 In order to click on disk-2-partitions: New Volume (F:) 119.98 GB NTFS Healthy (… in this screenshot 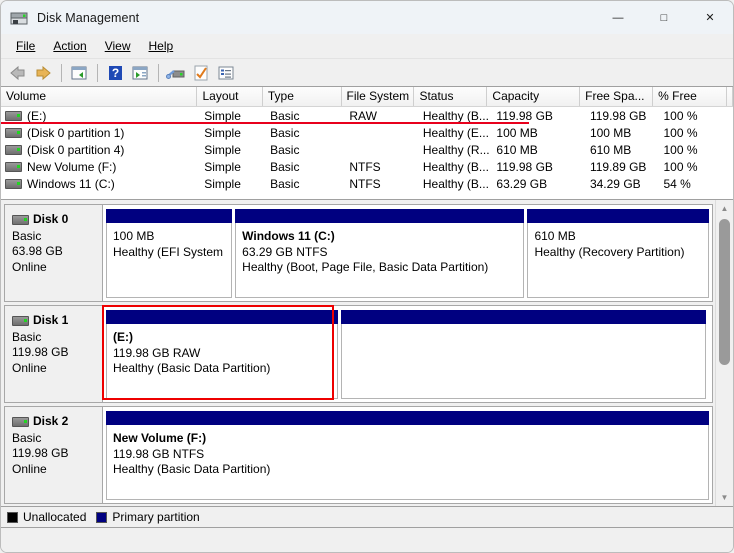, I will do `click(407, 455)`.